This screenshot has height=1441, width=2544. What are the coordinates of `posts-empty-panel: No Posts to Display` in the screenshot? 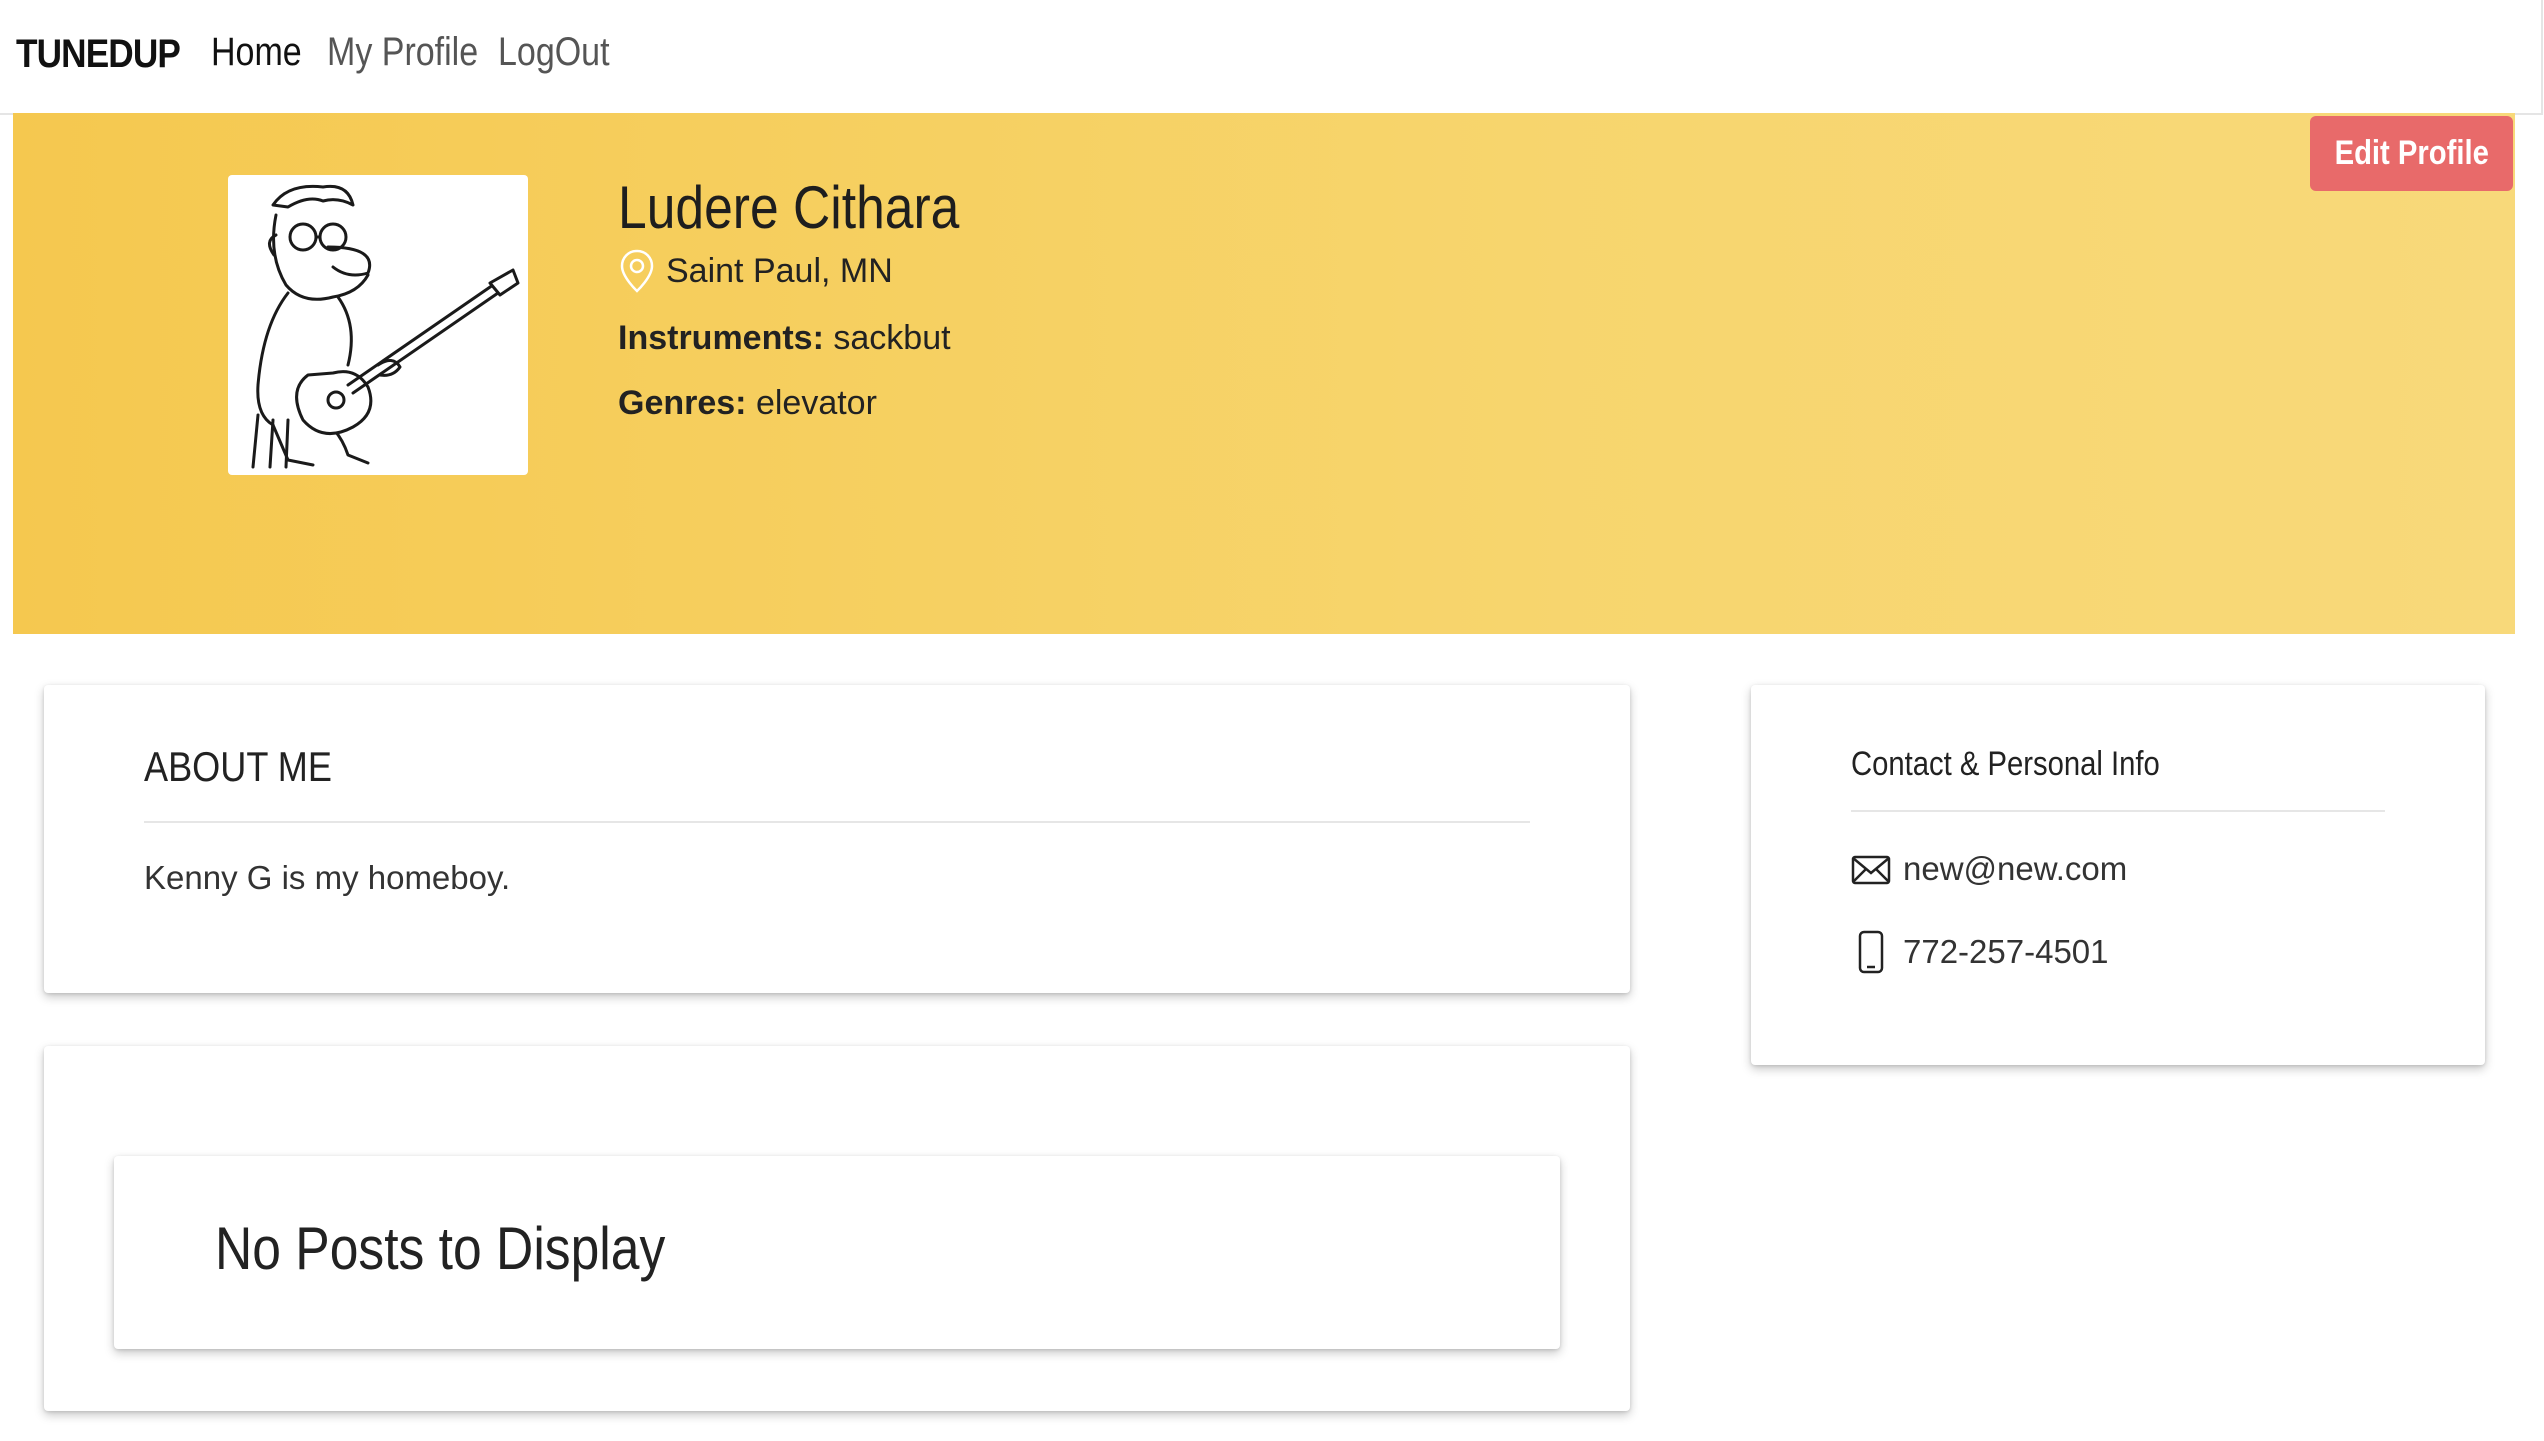 It's located at (837, 1252).